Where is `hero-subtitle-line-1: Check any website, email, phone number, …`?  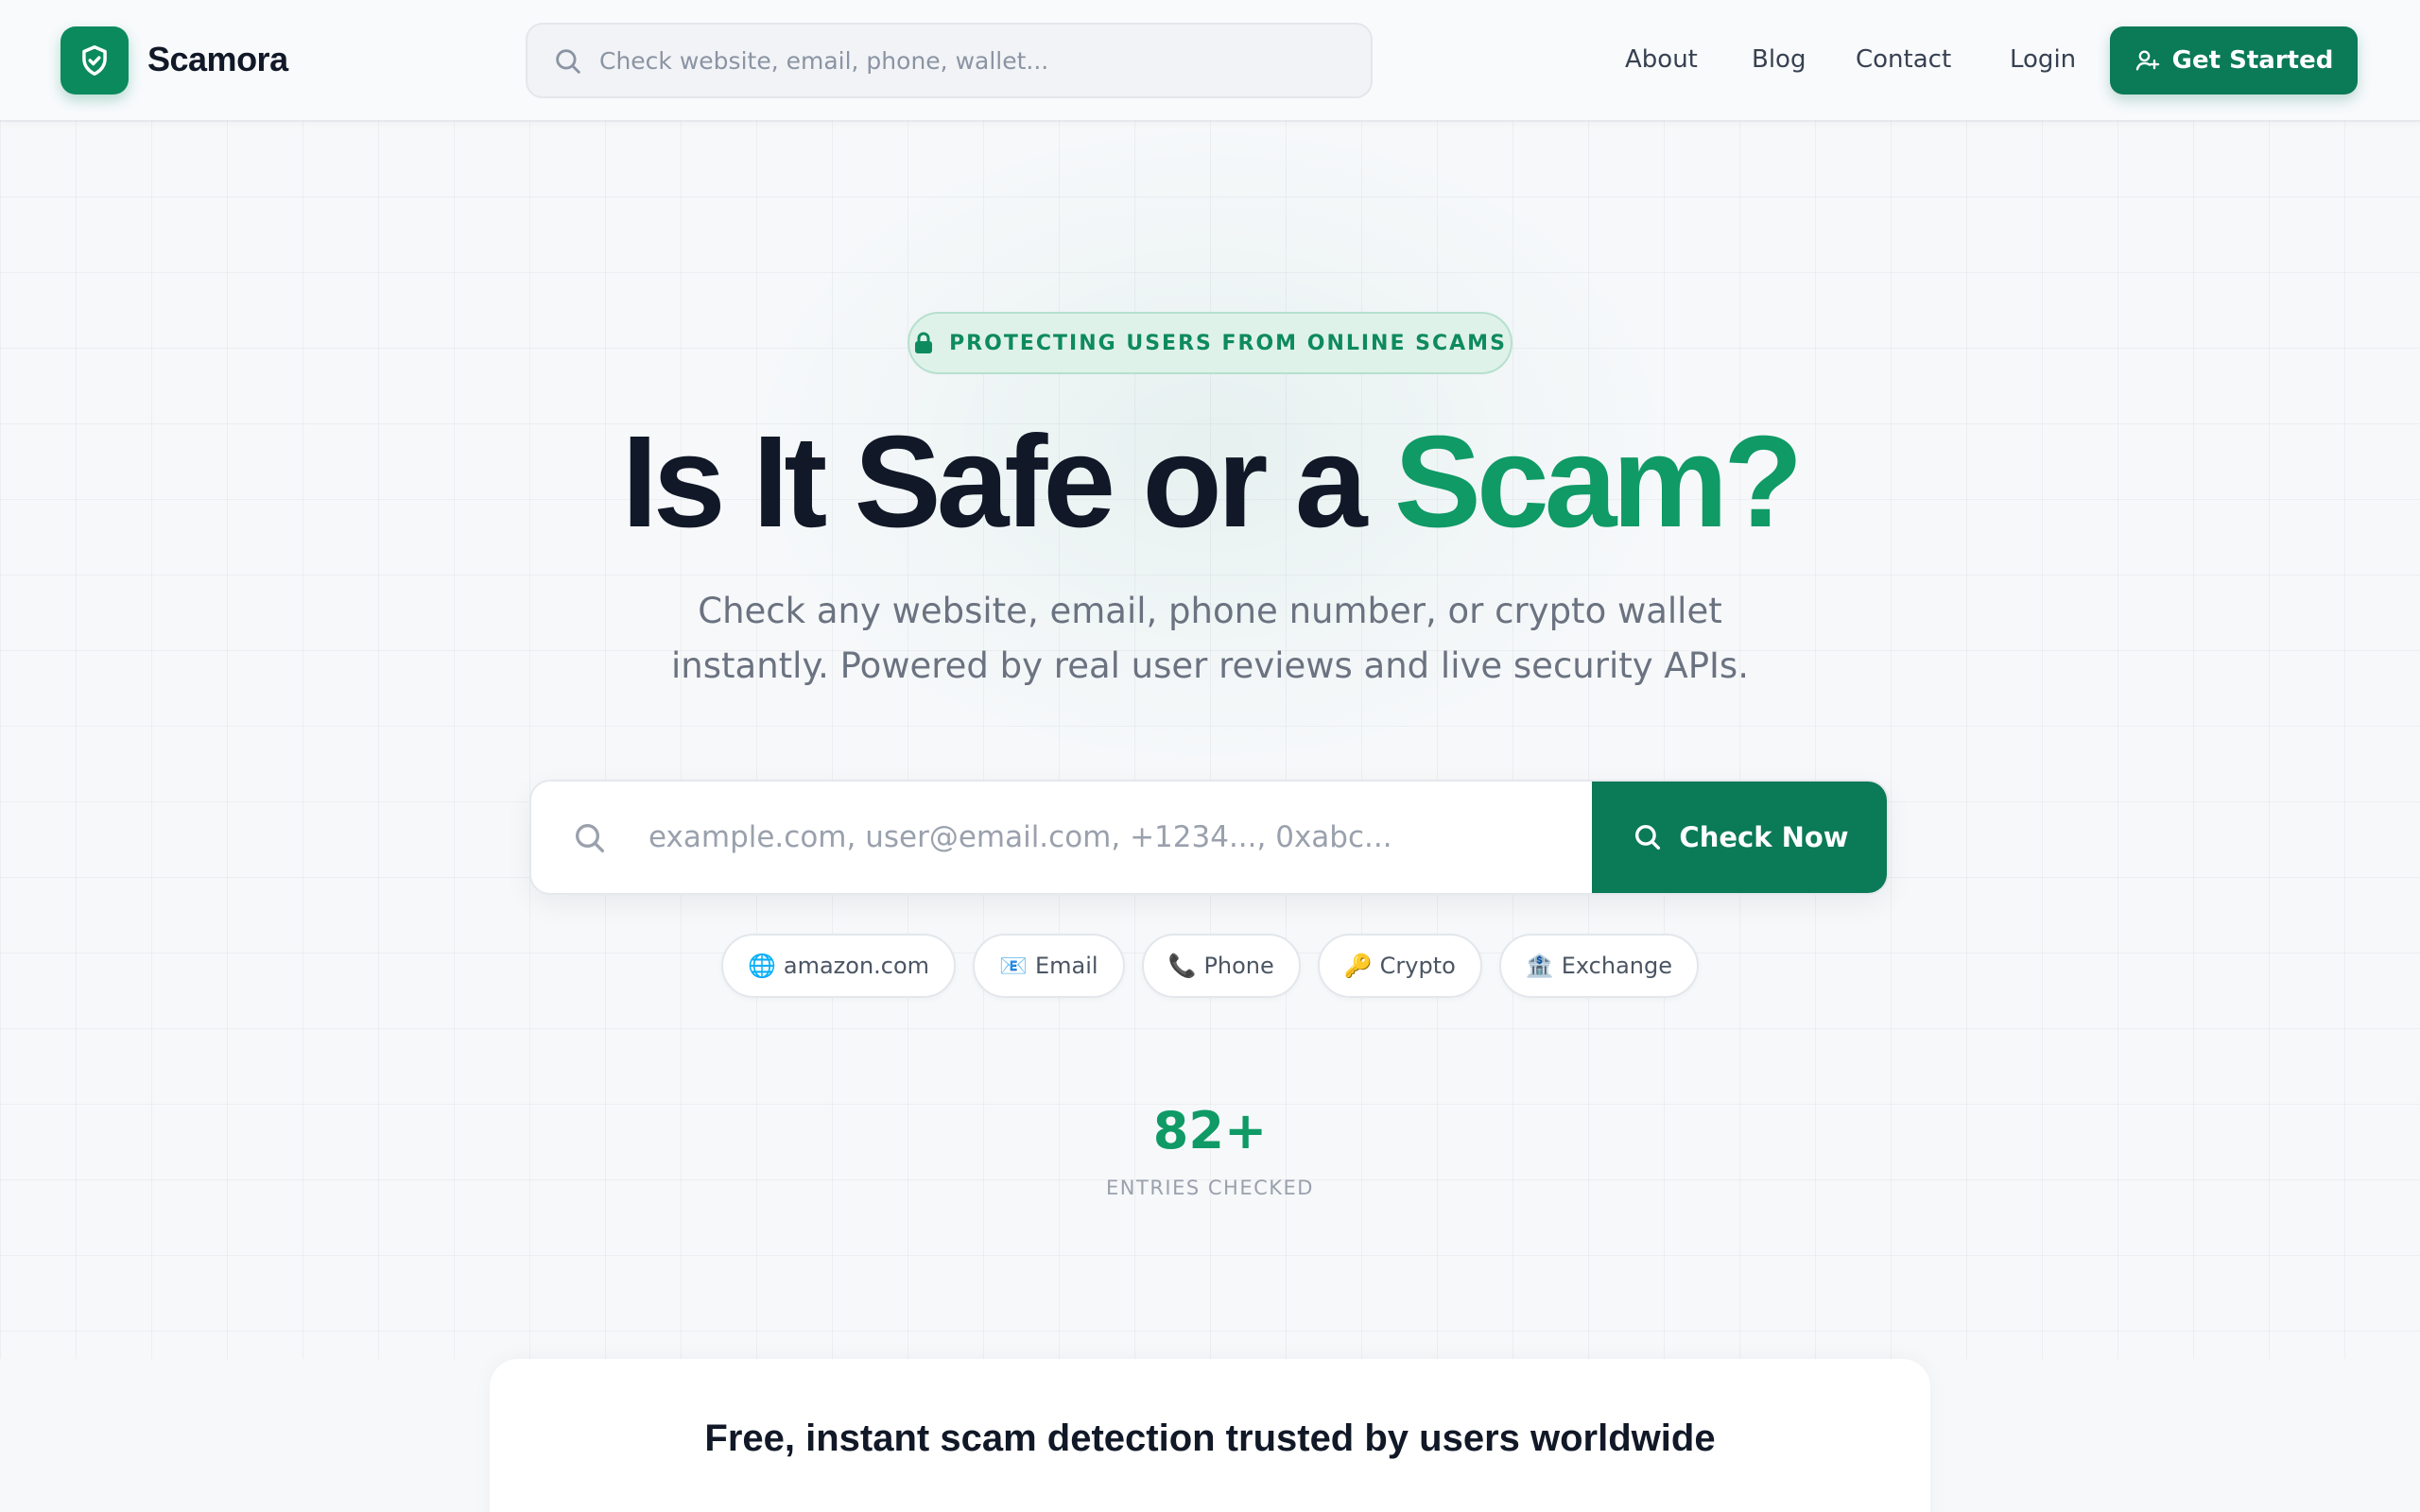
hero-subtitle-line-1: Check any website, email, phone number, … is located at coordinates (1210, 611).